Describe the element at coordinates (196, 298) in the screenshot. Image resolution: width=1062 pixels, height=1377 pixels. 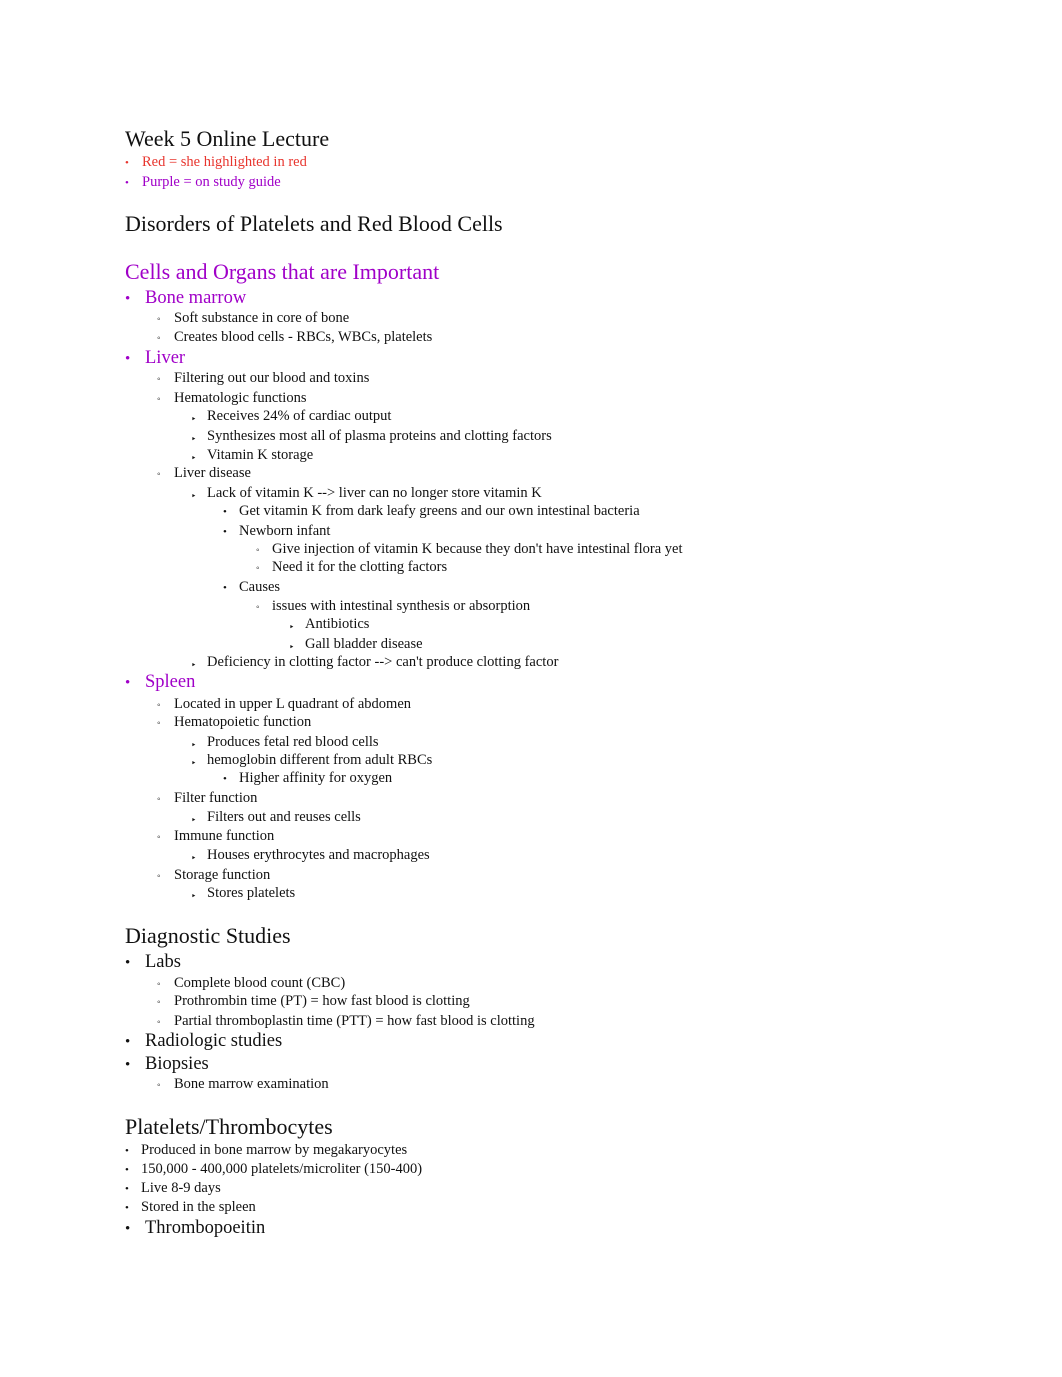
I see `list-item-text: Bone marrow` at that location.